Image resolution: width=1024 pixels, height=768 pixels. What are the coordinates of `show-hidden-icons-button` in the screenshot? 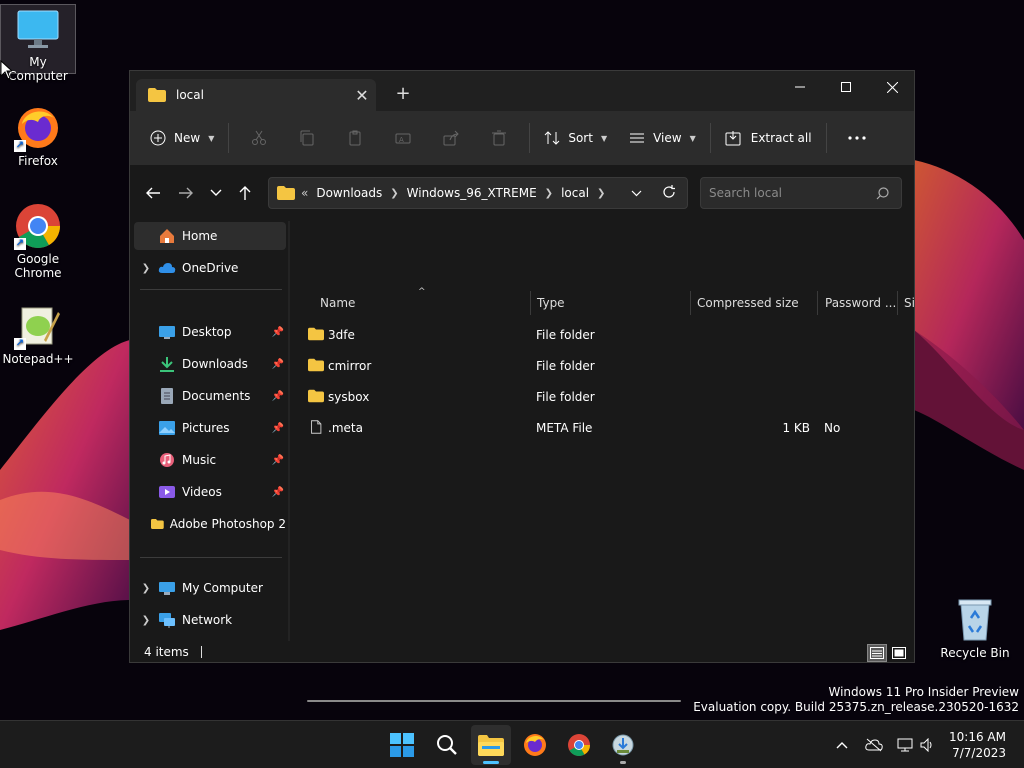 It's located at (842, 745).